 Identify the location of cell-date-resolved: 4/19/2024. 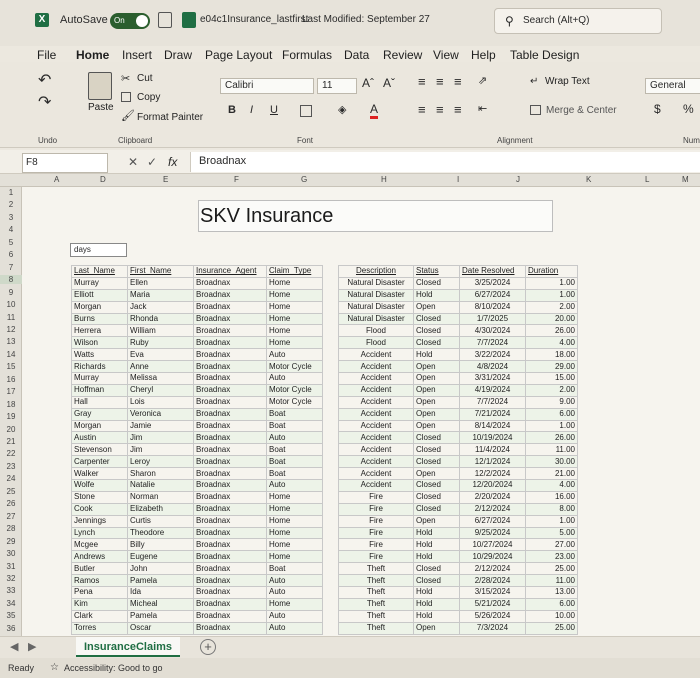
(492, 390).